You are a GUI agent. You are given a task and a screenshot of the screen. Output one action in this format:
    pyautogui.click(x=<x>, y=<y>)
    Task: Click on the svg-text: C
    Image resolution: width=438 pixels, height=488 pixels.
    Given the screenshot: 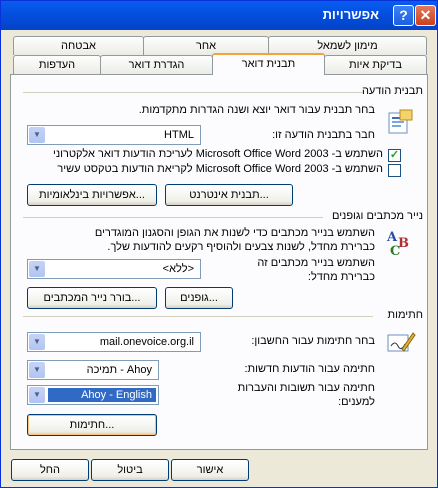 What is the action you would take?
    pyautogui.click(x=395, y=250)
    